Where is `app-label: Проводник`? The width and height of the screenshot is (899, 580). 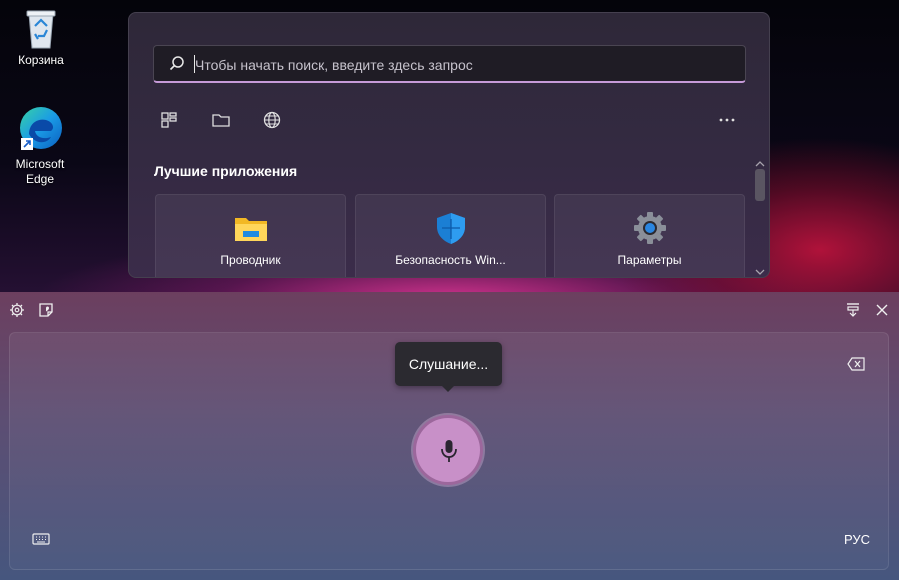 app-label: Проводник is located at coordinates (250, 260).